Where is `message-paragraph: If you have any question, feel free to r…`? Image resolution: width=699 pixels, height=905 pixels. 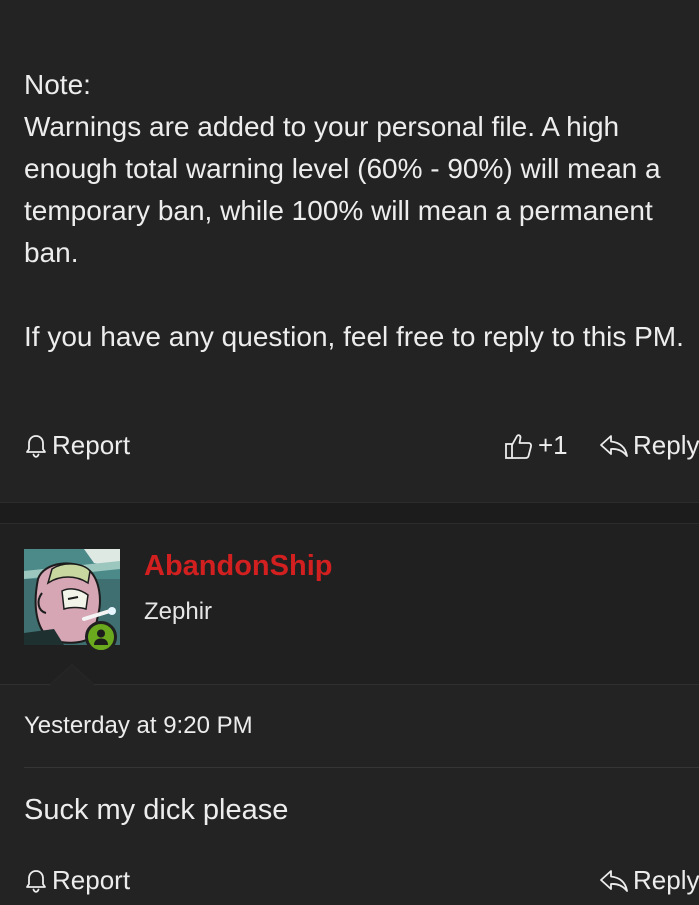 message-paragraph: If you have any question, feel free to r… is located at coordinates (354, 336).